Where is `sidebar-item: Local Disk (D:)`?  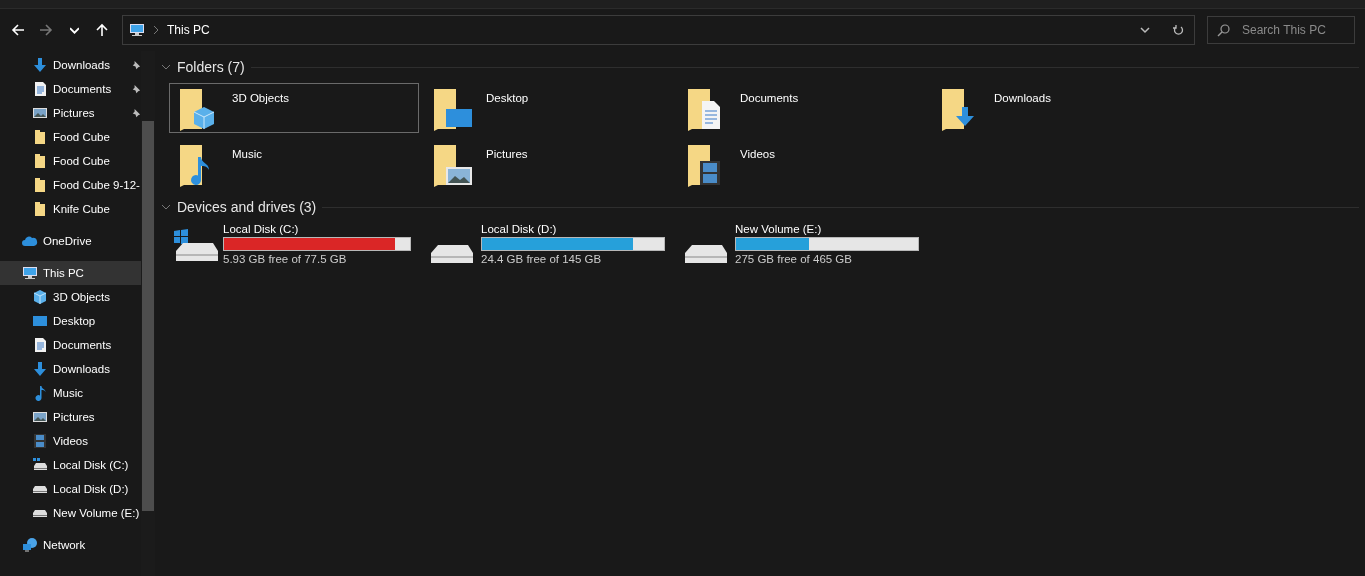
sidebar-item: Local Disk (D:) is located at coordinates (70, 489).